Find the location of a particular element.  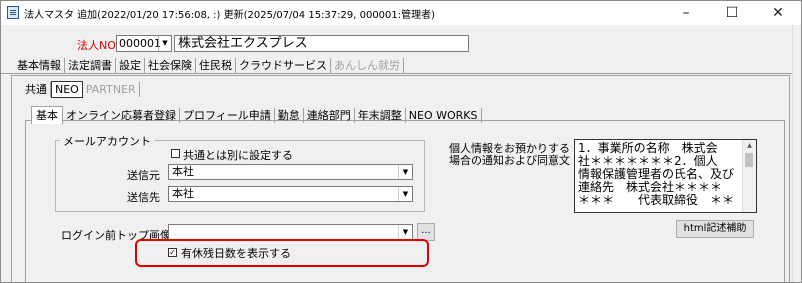

cloud-tab-0: 共通 is located at coordinates (36, 89).